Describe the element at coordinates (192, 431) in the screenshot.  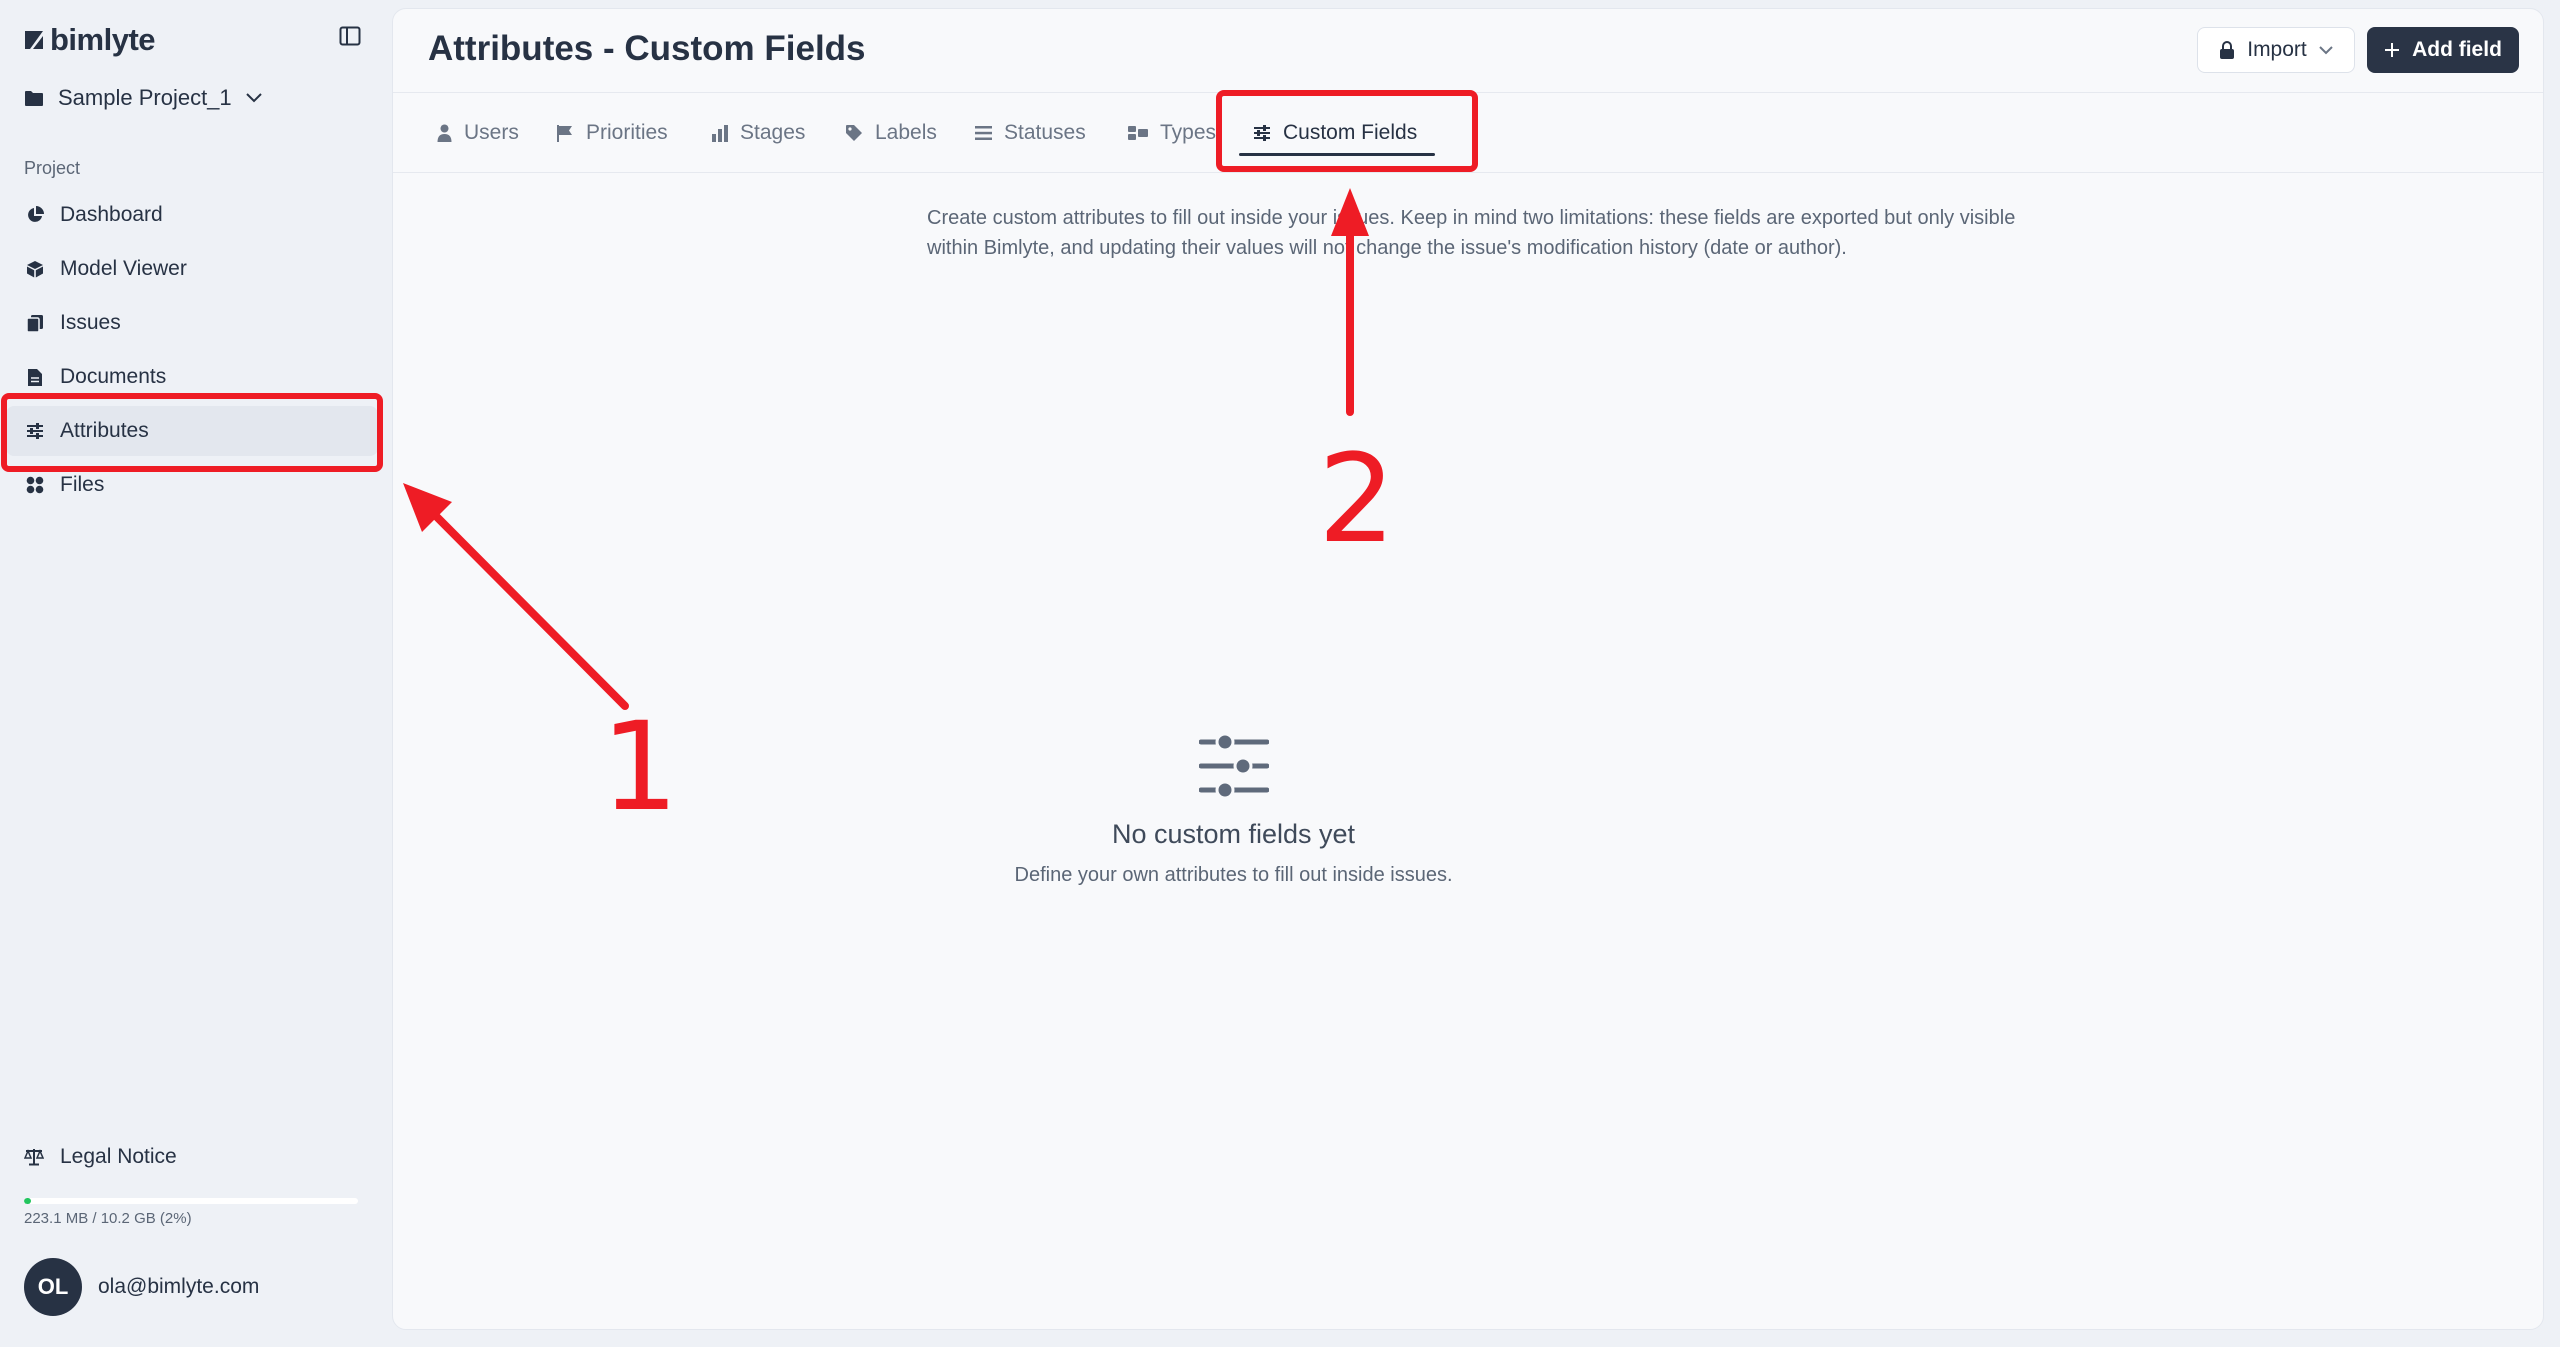
I see `sidebar-item-attributes: Attributes` at that location.